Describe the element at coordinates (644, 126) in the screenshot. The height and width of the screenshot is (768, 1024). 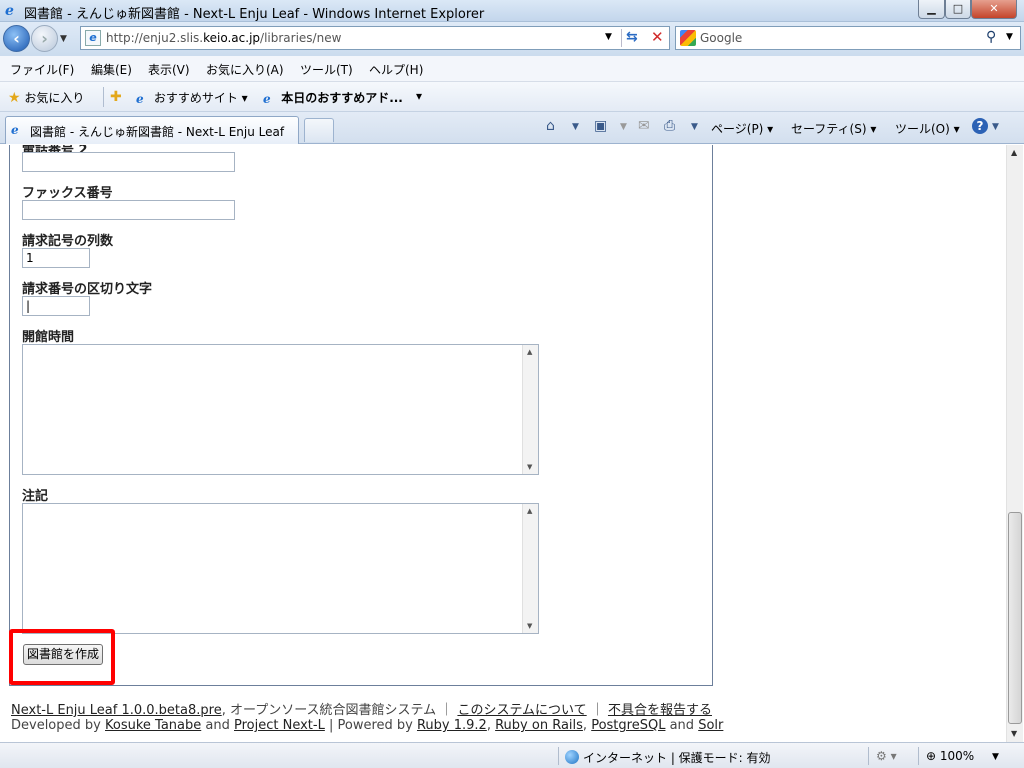
I see `mail-icon: ✉` at that location.